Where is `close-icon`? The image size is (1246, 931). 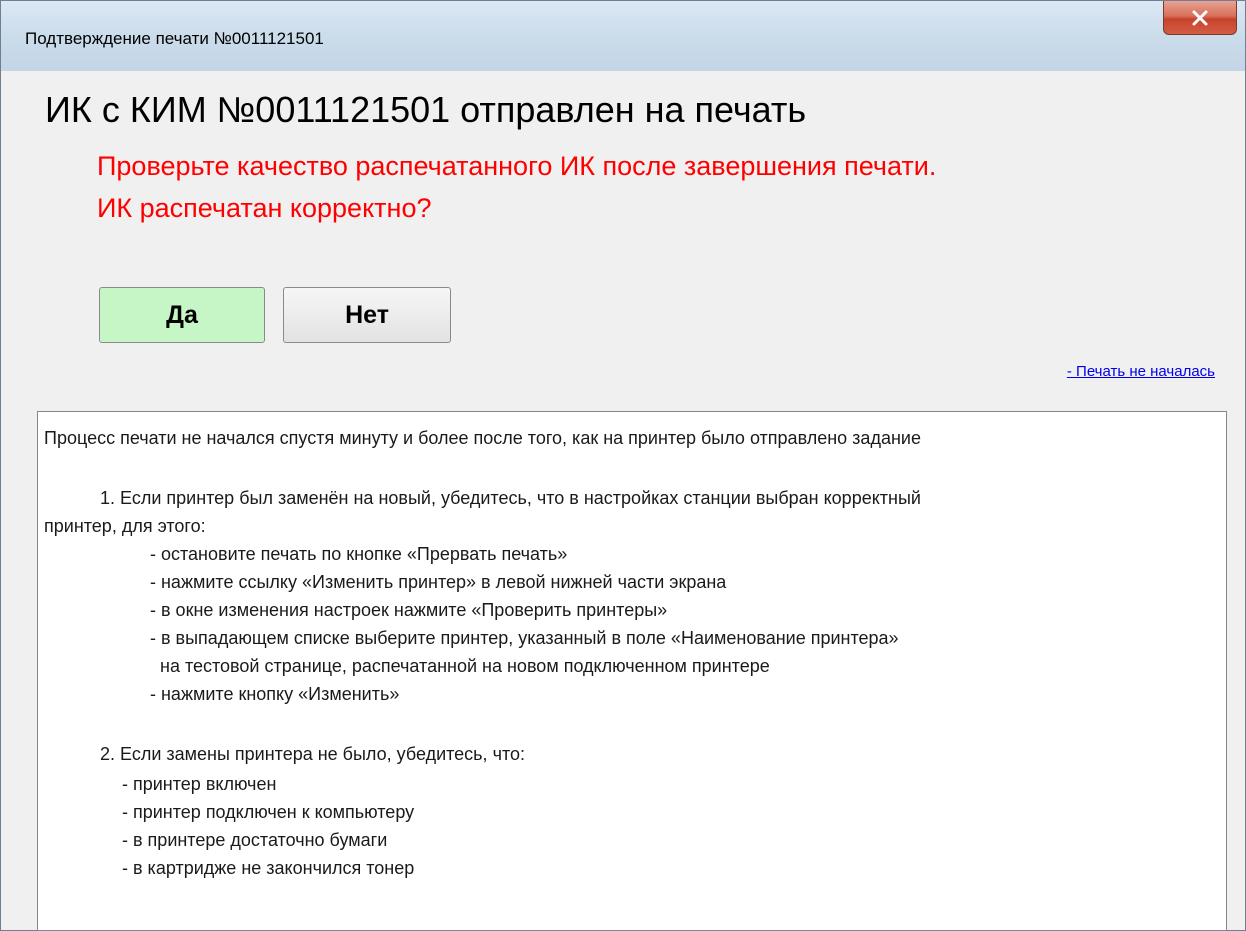 close-icon is located at coordinates (1200, 17).